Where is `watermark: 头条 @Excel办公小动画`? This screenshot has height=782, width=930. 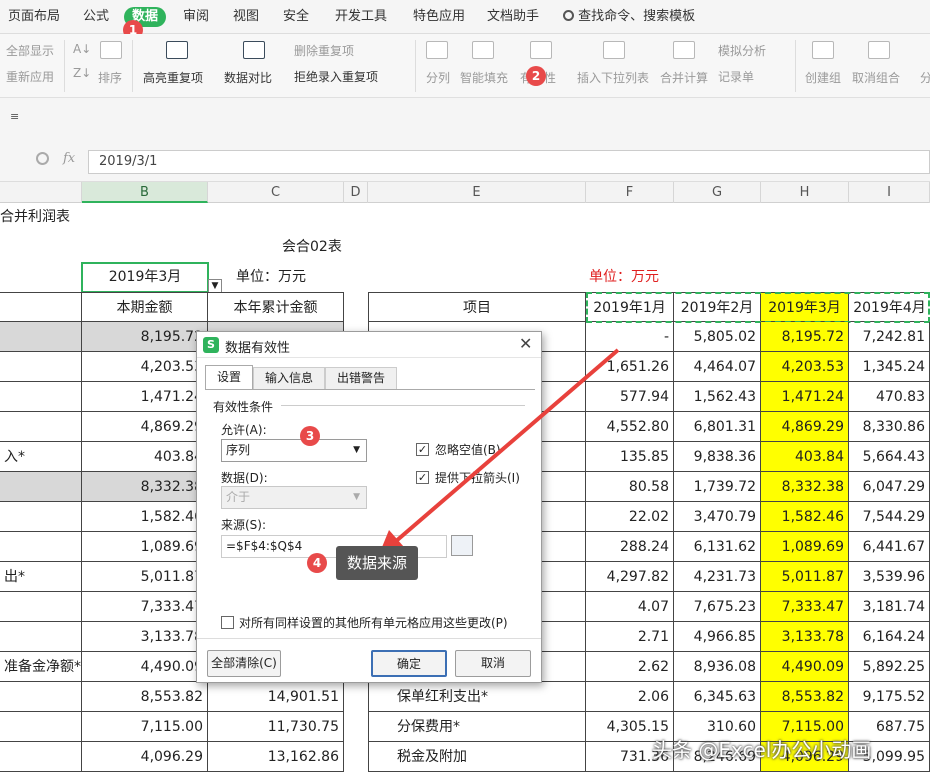 watermark: 头条 @Excel办公小动画 is located at coordinates (762, 750).